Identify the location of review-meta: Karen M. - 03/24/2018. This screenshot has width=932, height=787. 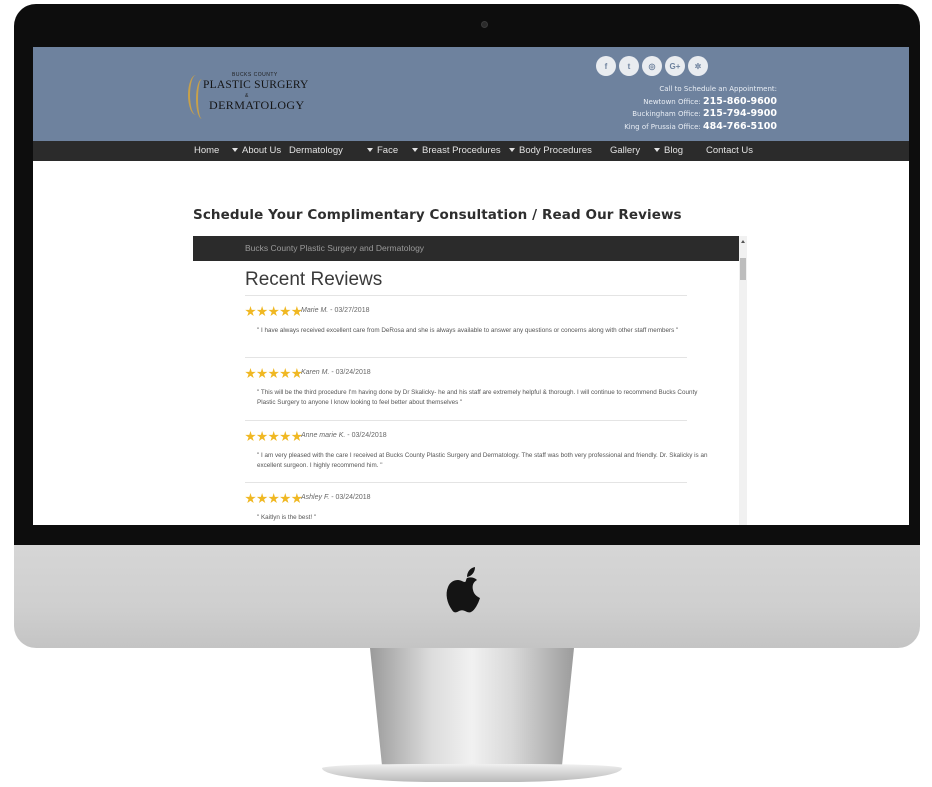
(336, 372).